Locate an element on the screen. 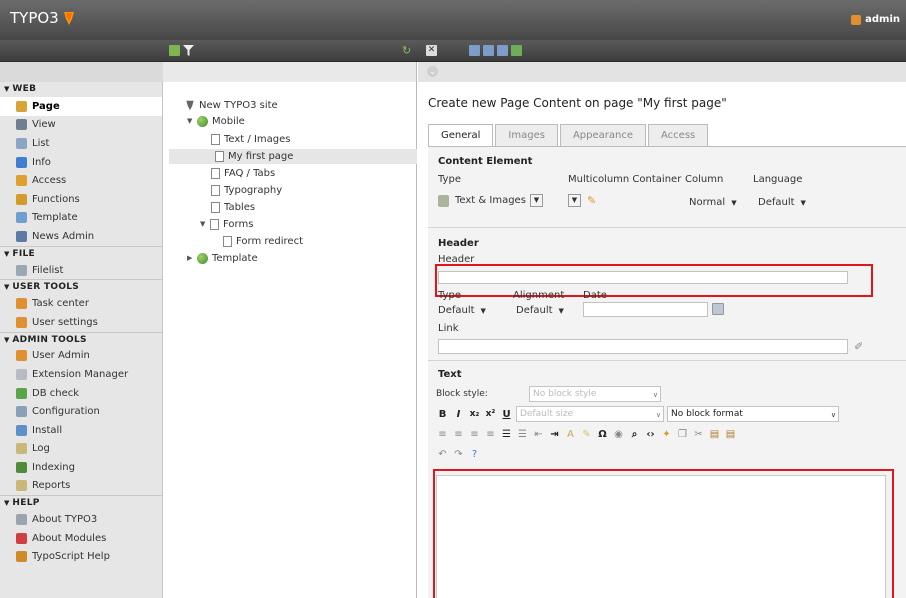 The height and width of the screenshot is (598, 906). subscript-icon: x₂ is located at coordinates (474, 414).